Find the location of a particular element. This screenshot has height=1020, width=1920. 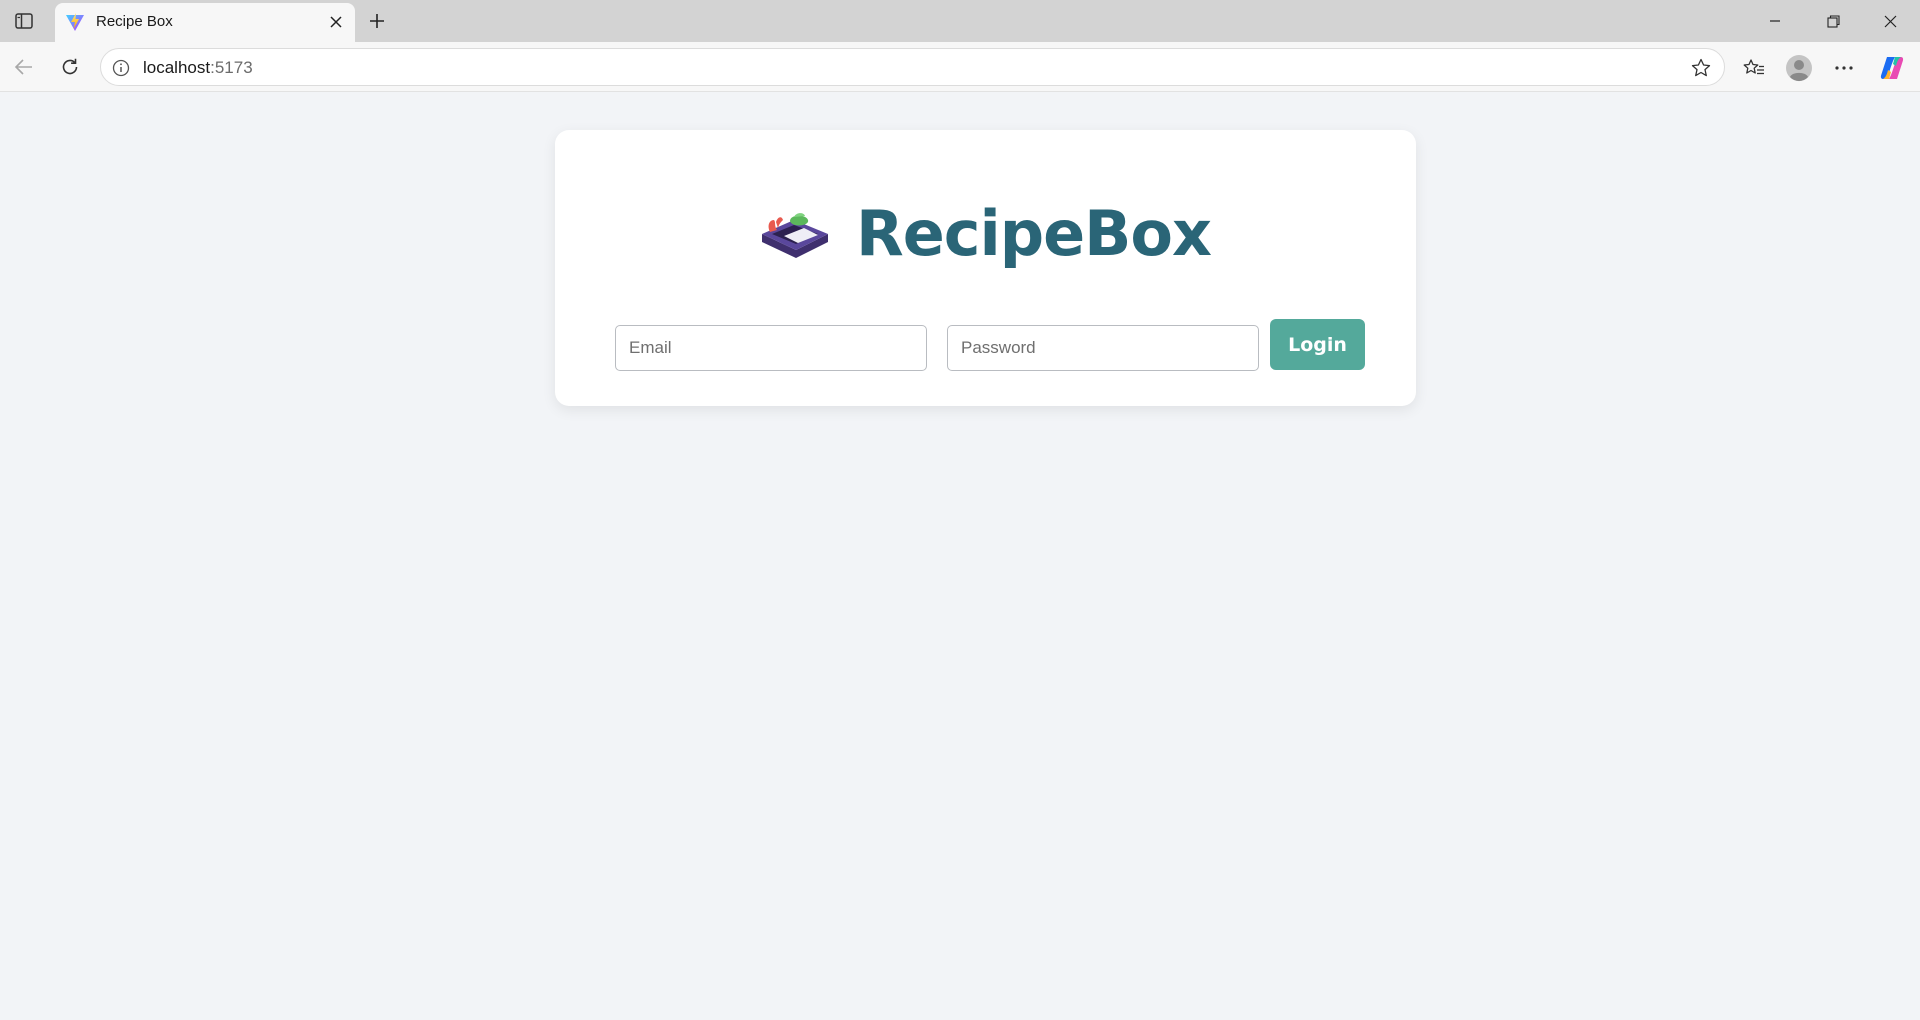

brand-header: RecipeBox is located at coordinates (985, 234).